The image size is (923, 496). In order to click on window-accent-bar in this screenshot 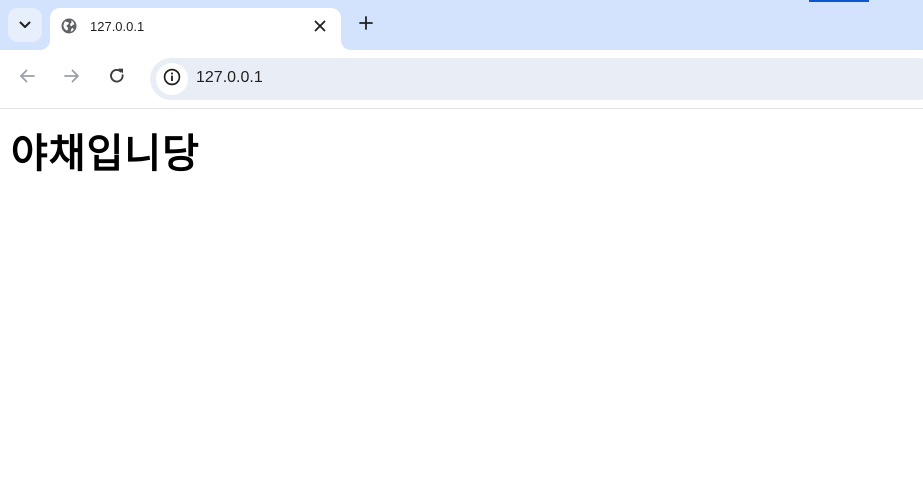, I will do `click(839, 1)`.